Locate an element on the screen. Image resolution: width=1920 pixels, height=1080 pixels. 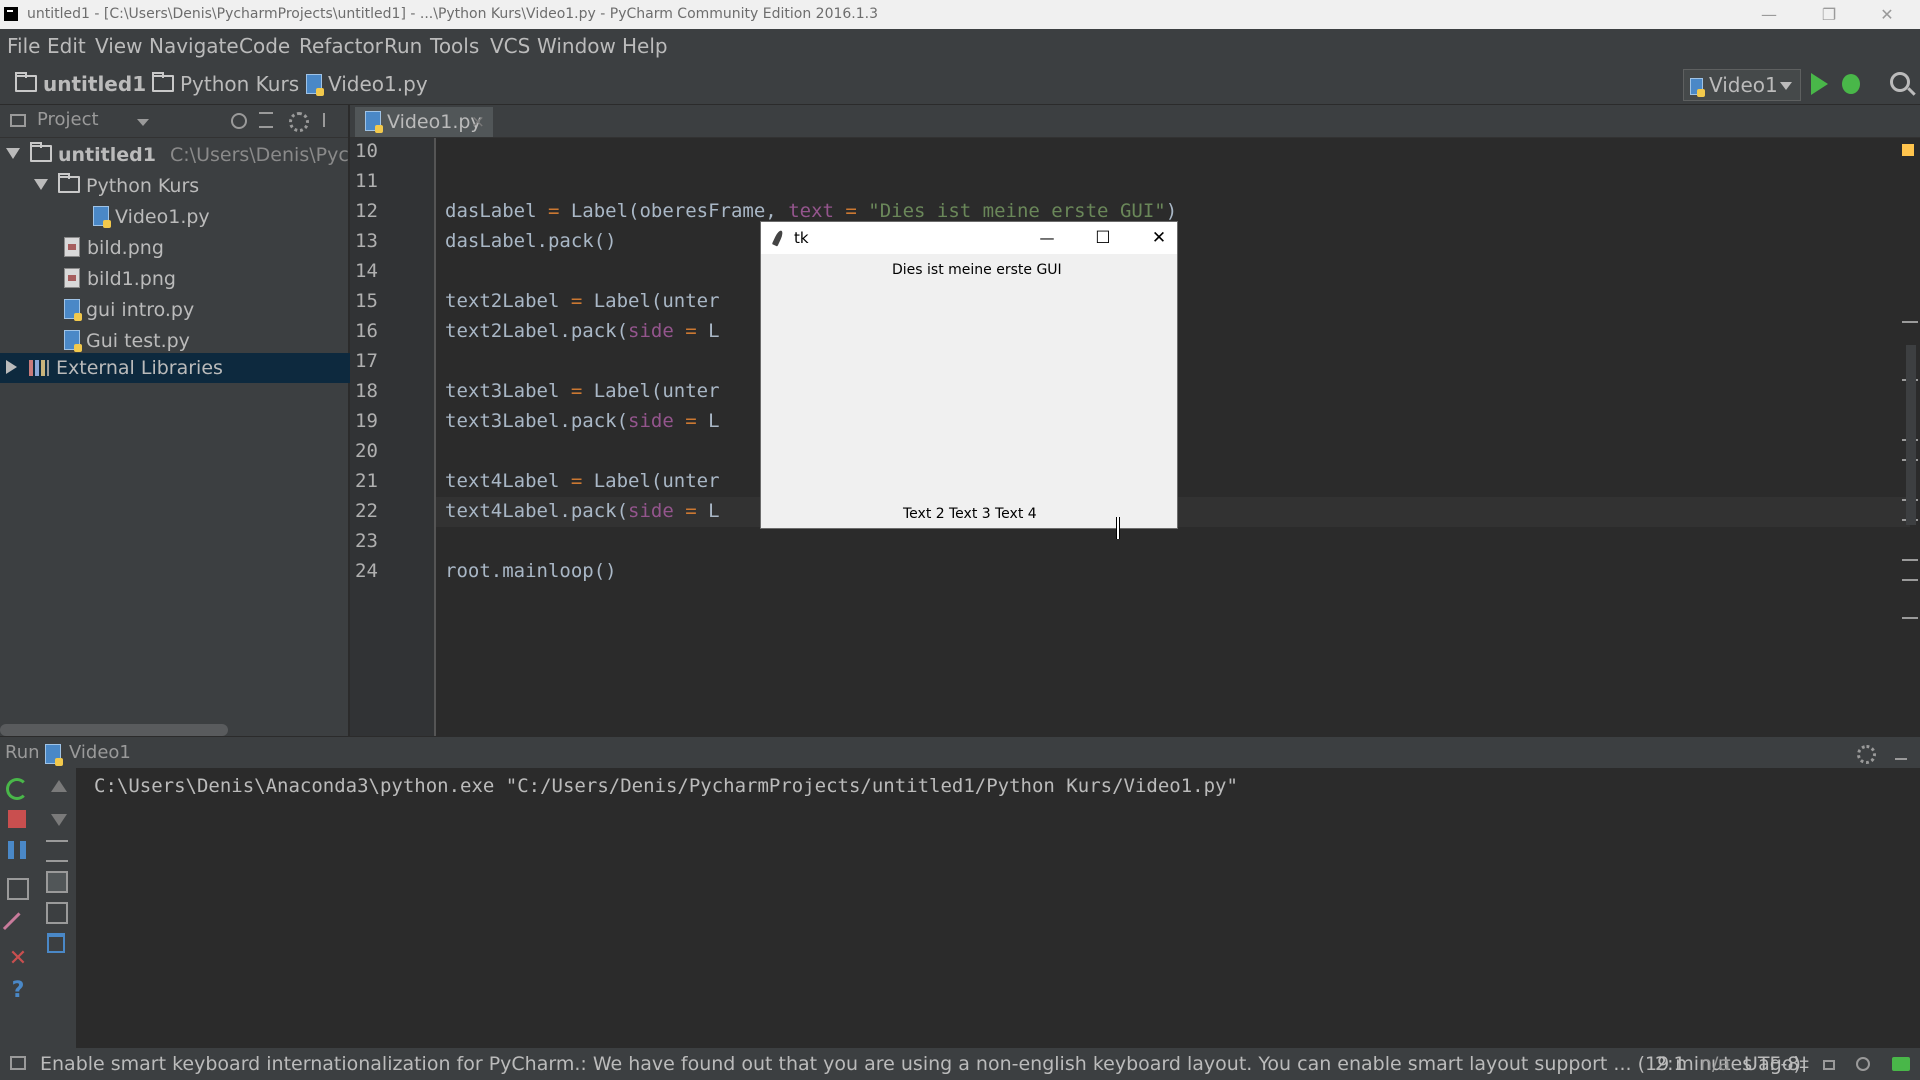
tab-close-icon: × is located at coordinates (478, 122).